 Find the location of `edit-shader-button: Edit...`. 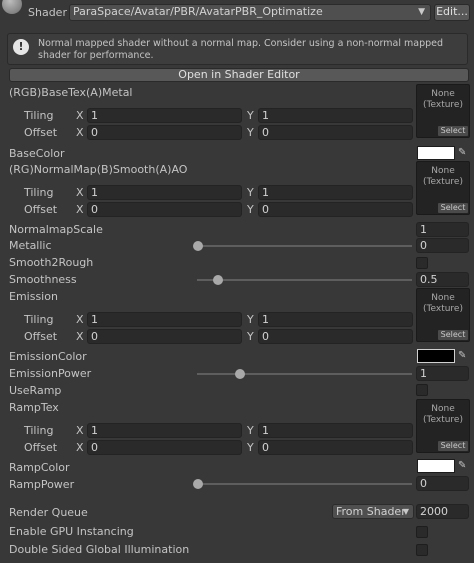

edit-shader-button: Edit... is located at coordinates (452, 12).